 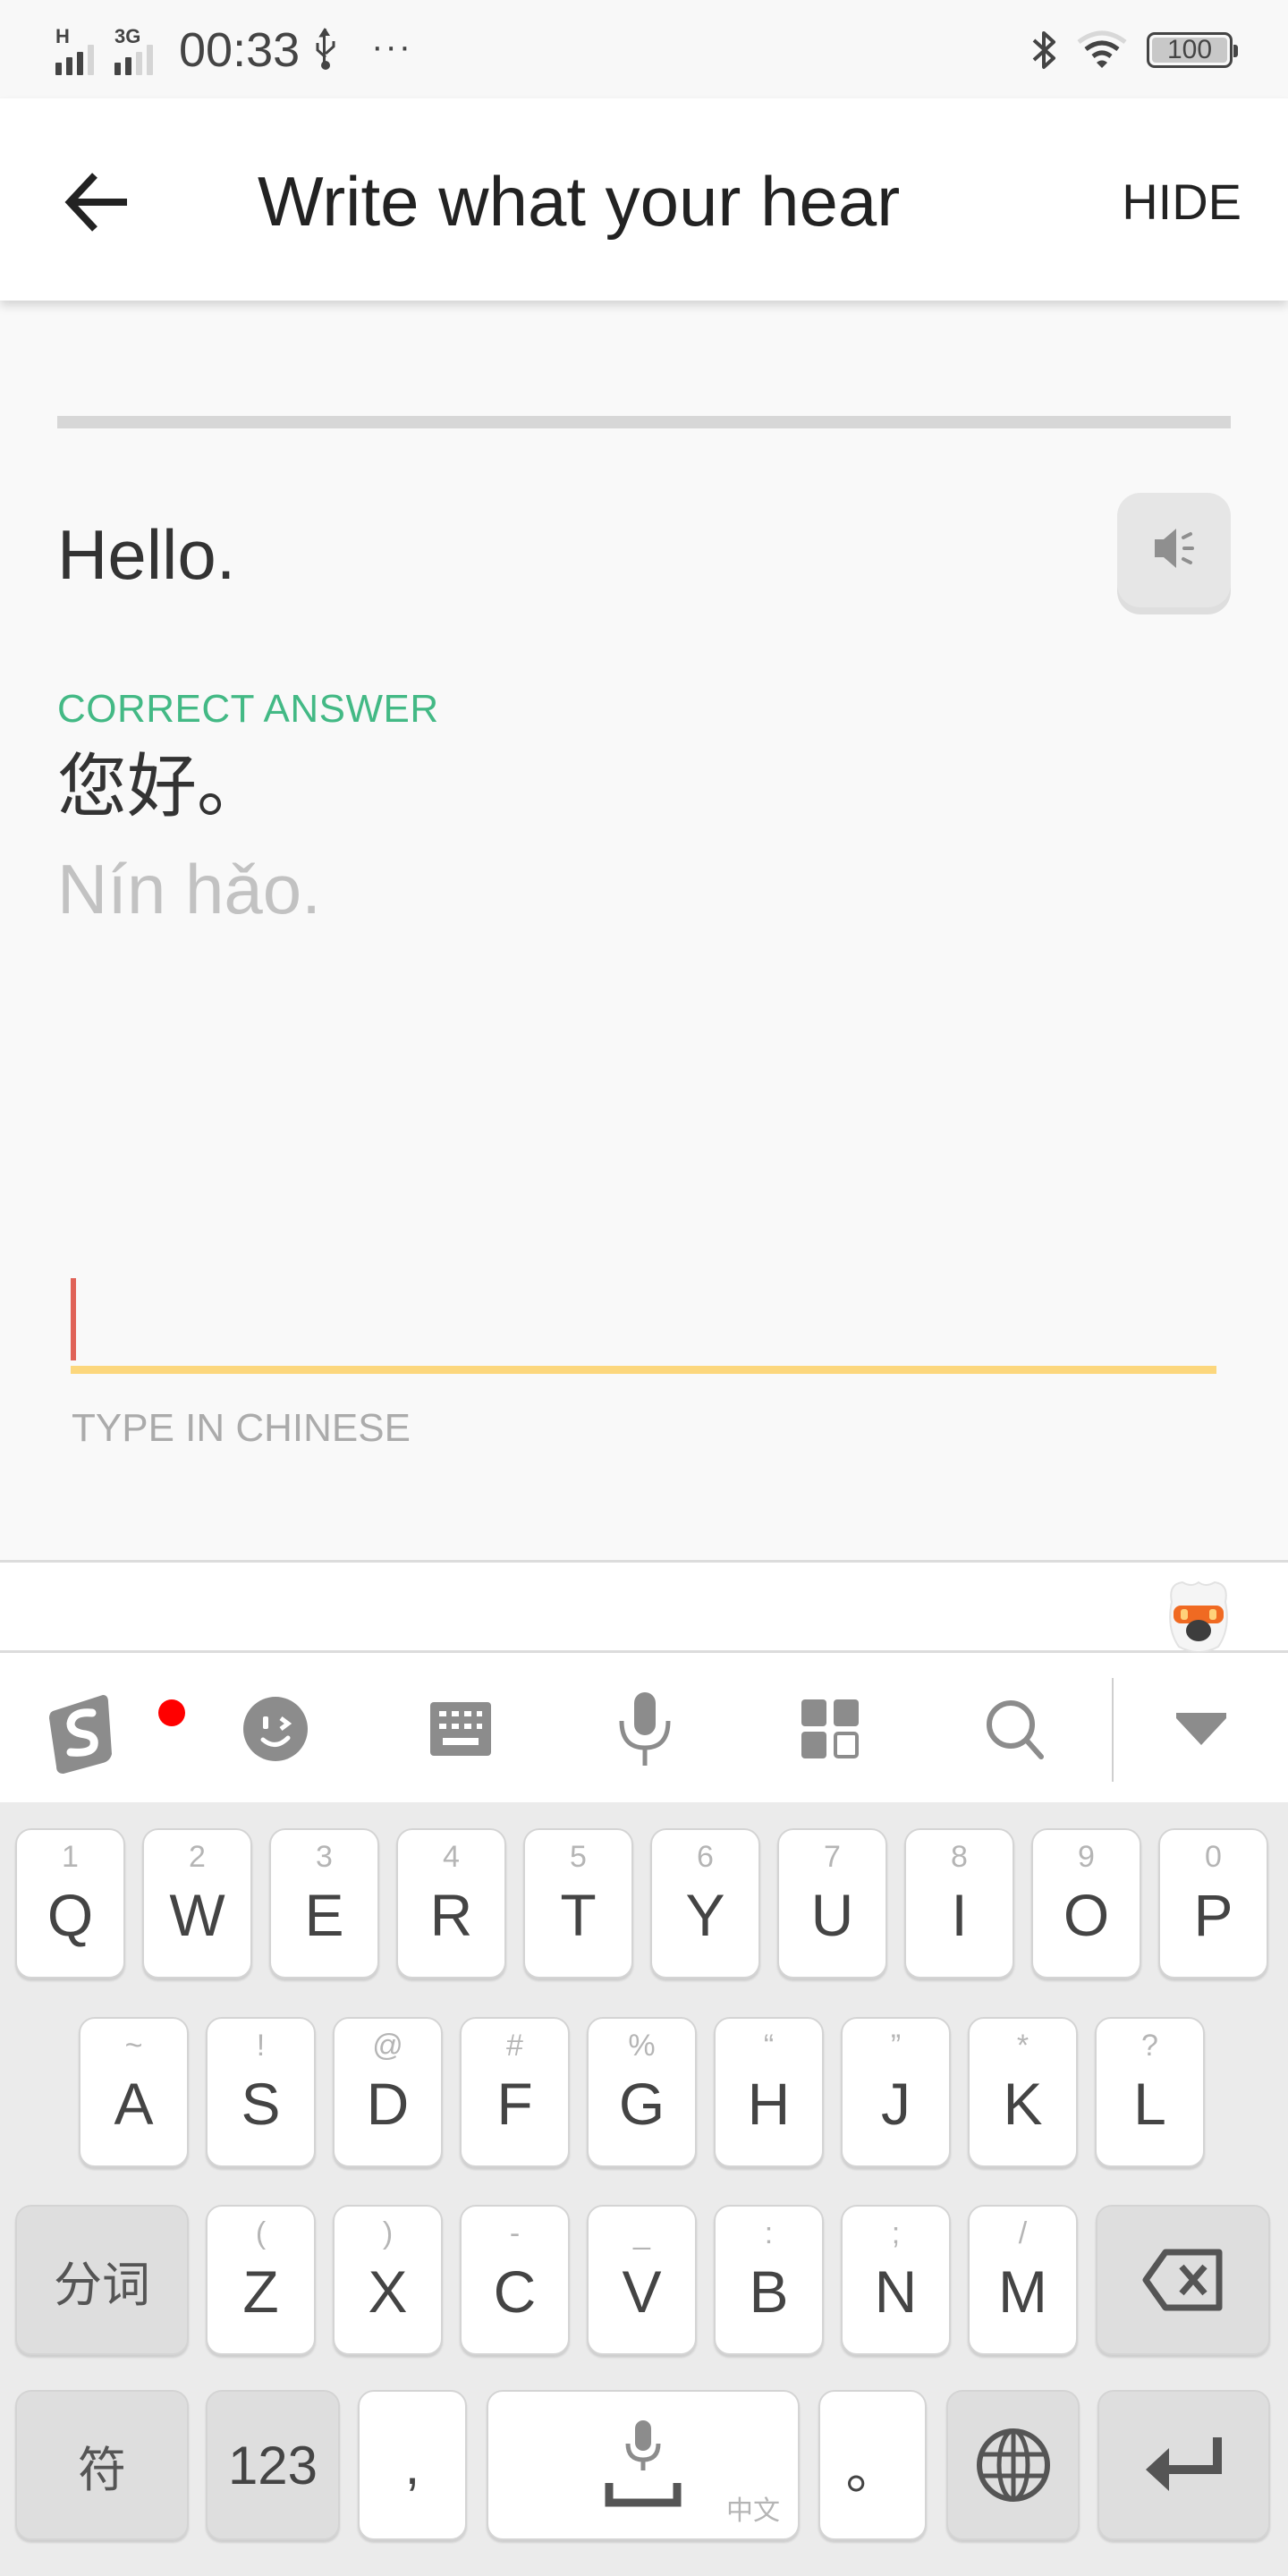 I want to click on key-hint: 3, so click(x=324, y=1857).